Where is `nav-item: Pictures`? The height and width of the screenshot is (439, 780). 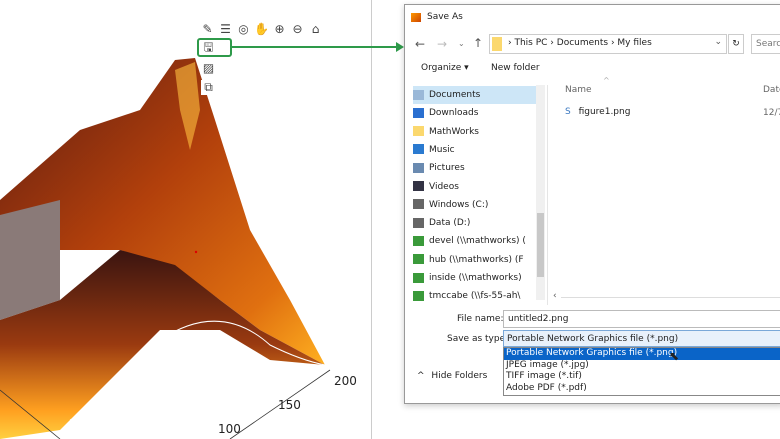
nav-item: Pictures is located at coordinates (478, 168).